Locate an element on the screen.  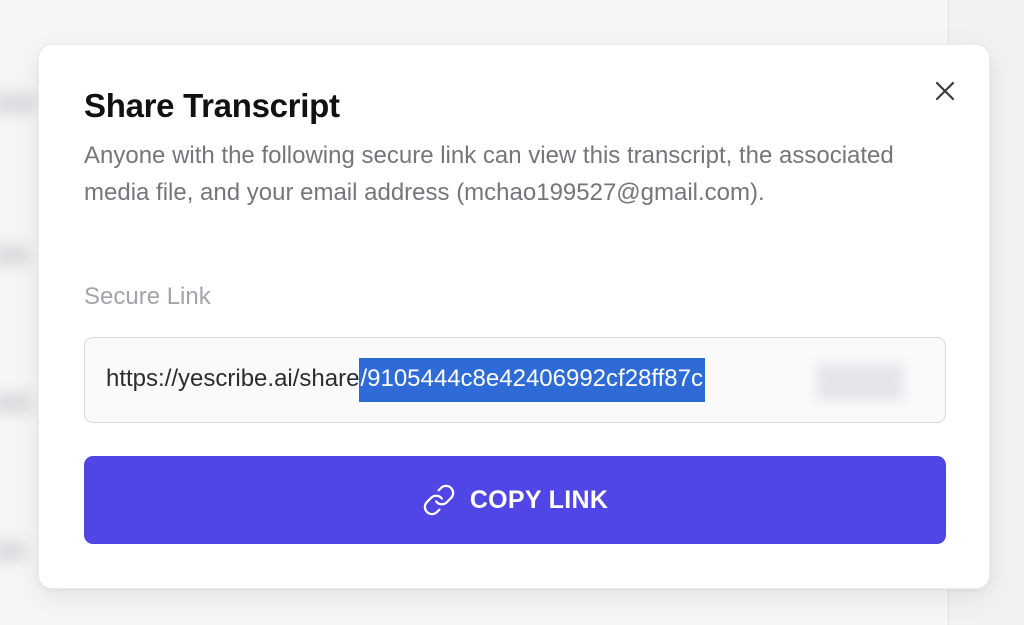
copy-link-label: COPY LINK is located at coordinates (539, 499).